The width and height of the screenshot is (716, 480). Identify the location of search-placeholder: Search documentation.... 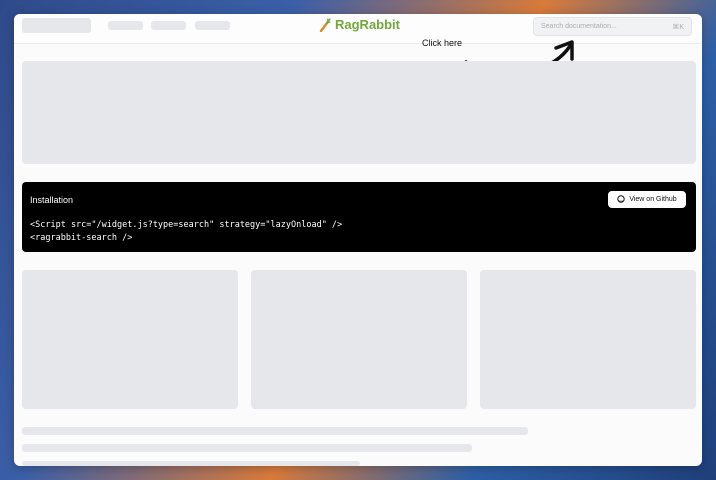
(579, 26).